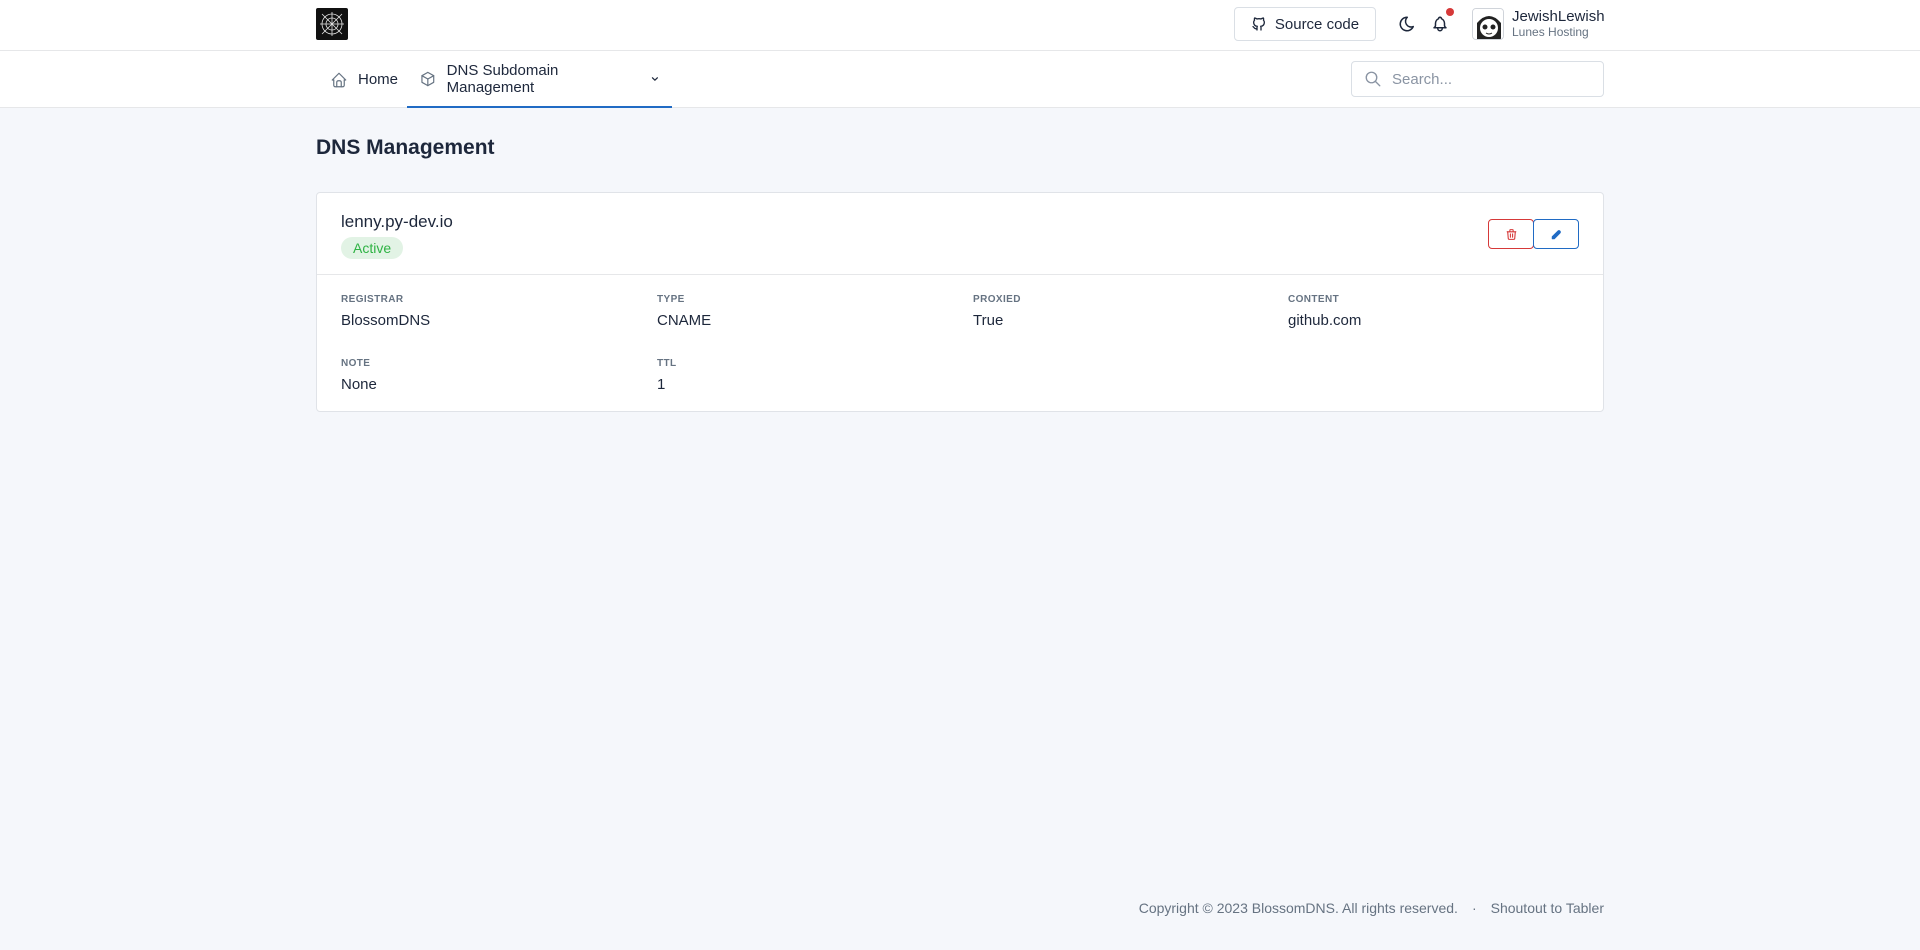  I want to click on notification-badge, so click(1450, 12).